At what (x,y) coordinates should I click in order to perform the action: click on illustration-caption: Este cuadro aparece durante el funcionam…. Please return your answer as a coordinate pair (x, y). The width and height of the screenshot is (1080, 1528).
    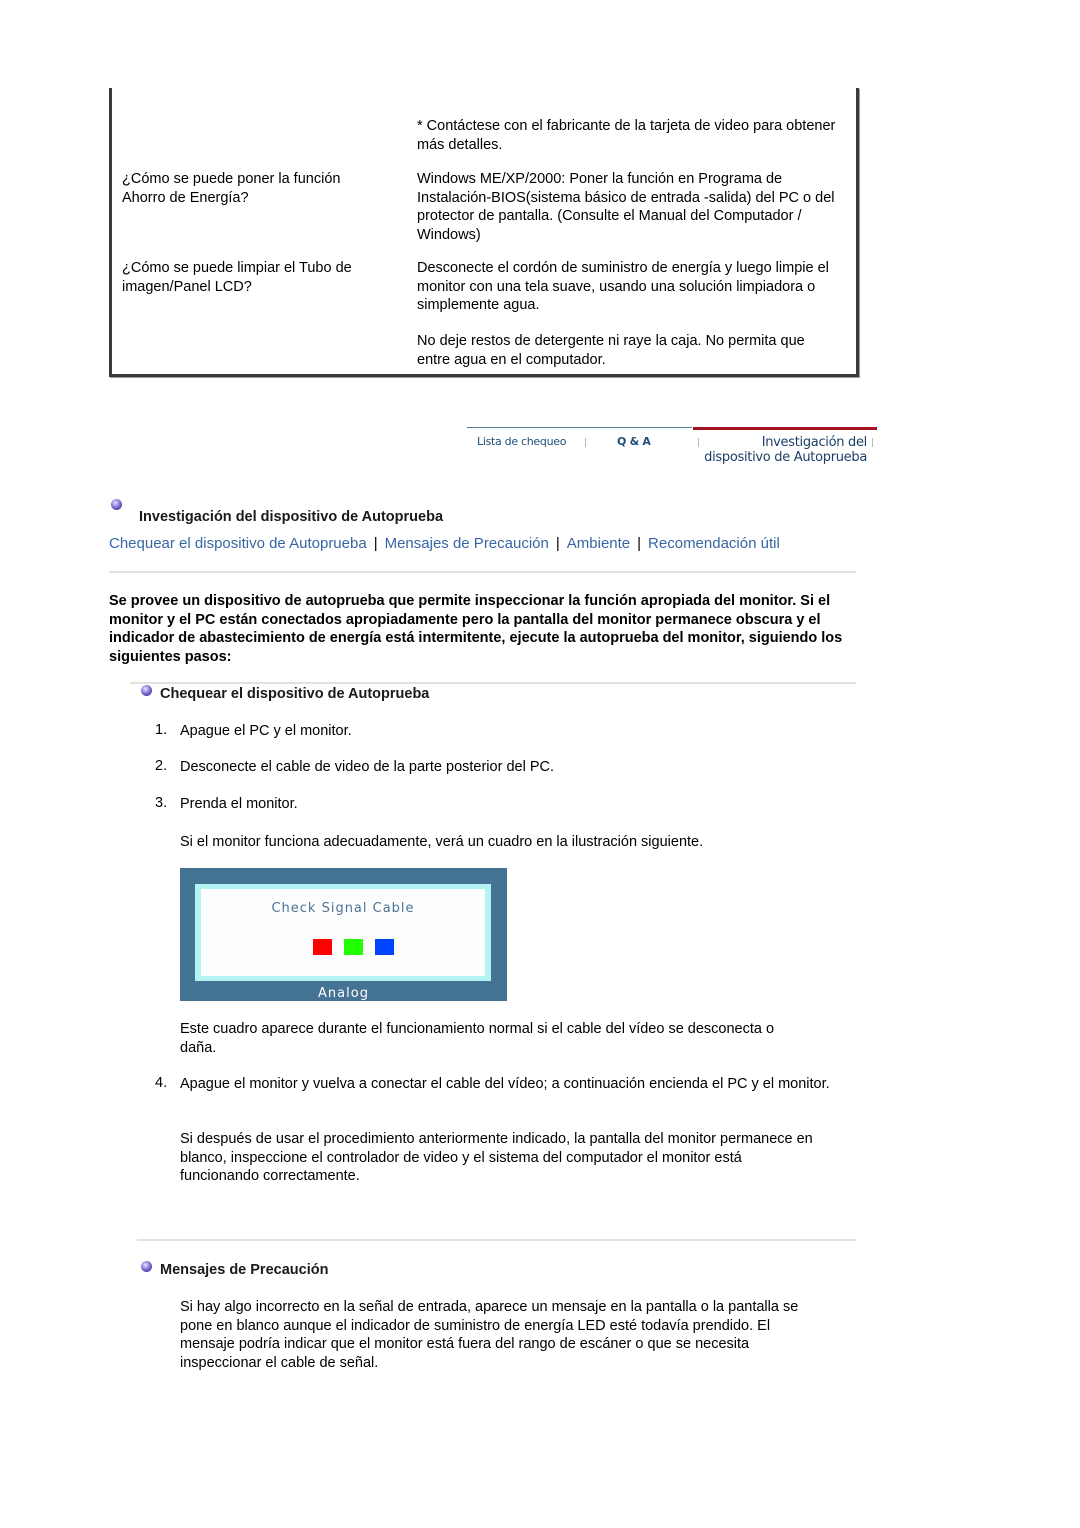
    Looking at the image, I should click on (477, 1038).